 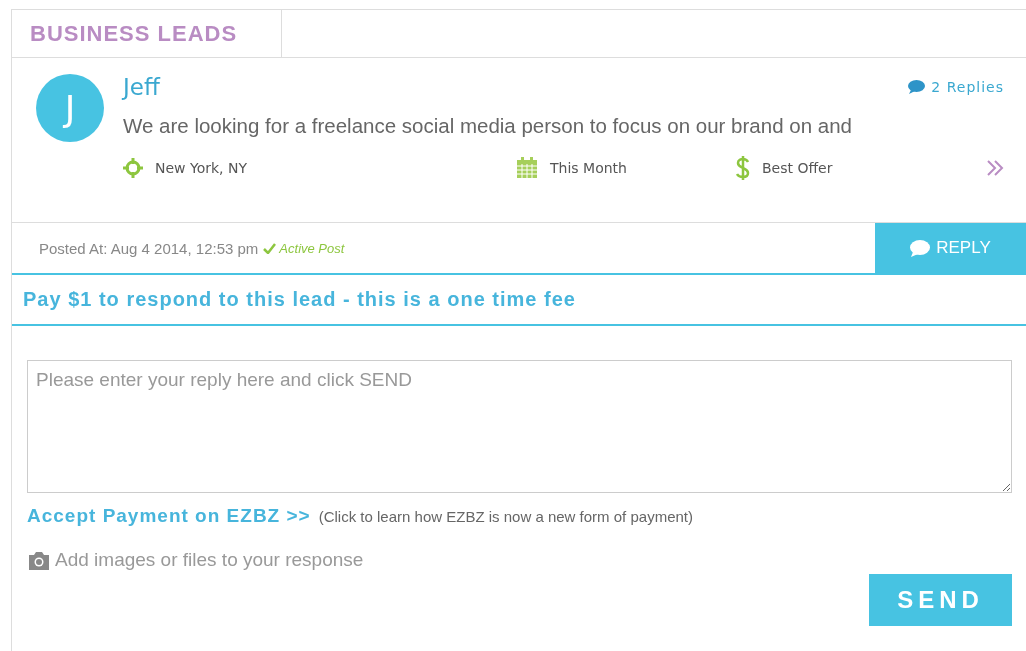 What do you see at coordinates (488, 126) in the screenshot?
I see `post-message: We are looking for a freelance social media person to focus on our brand on and` at bounding box center [488, 126].